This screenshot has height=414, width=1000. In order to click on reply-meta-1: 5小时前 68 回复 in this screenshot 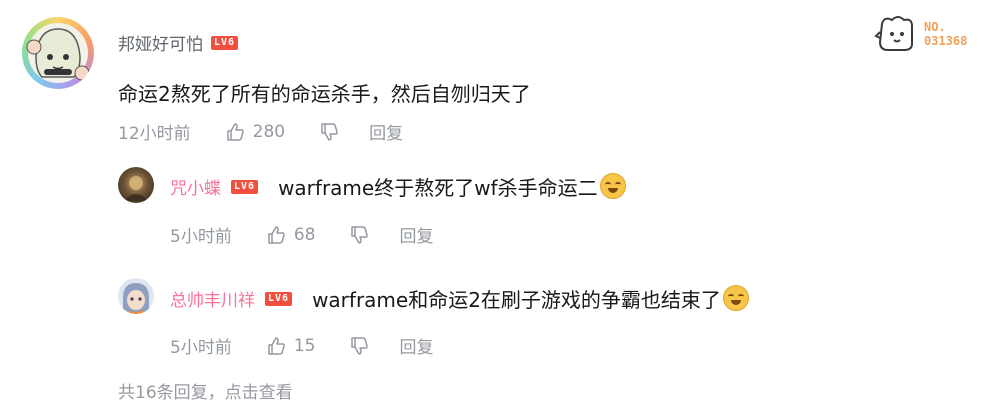, I will do `click(301, 235)`.